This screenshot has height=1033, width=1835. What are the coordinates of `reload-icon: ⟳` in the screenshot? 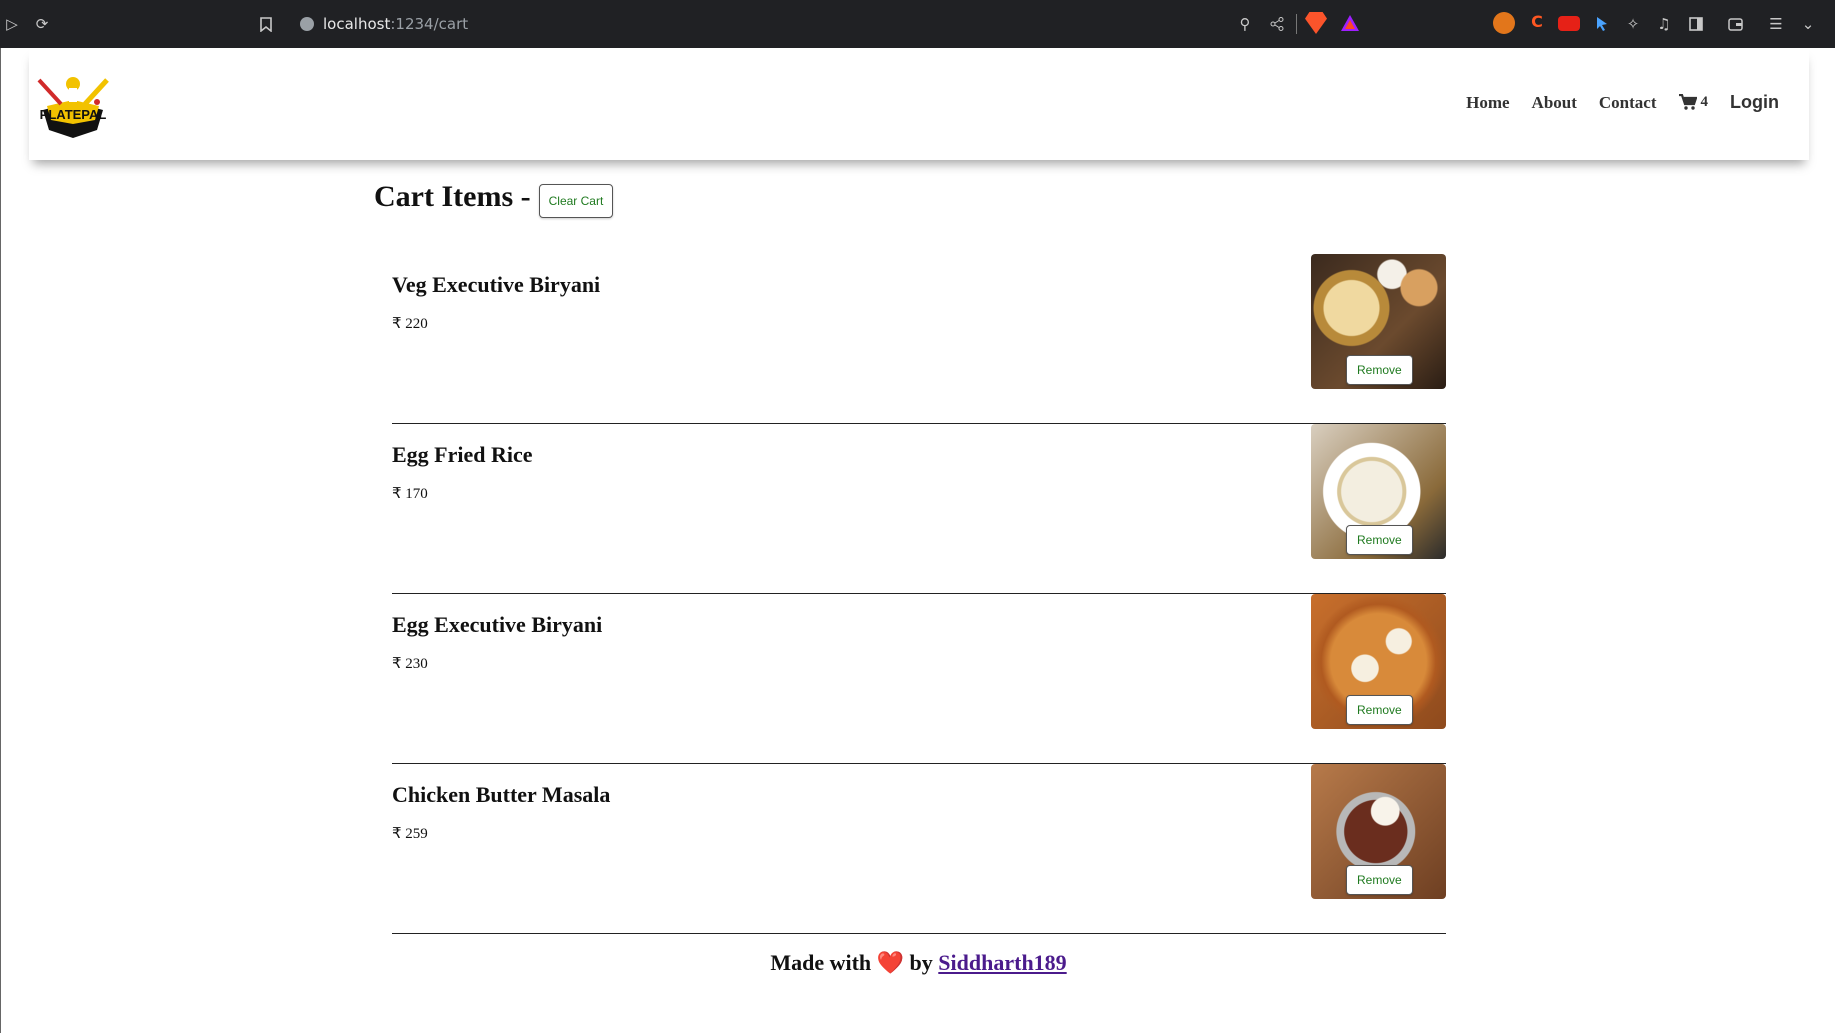 It's located at (42, 24).